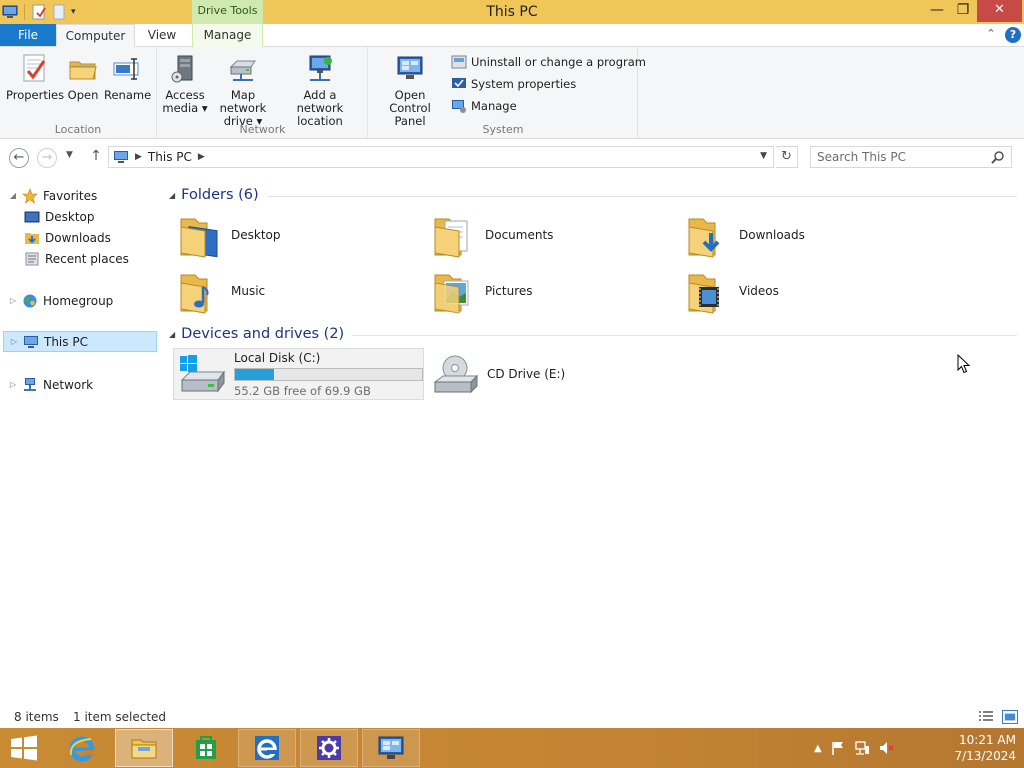 The width and height of the screenshot is (1024, 768). What do you see at coordinates (1013, 35) in the screenshot?
I see `help-icon: ?` at bounding box center [1013, 35].